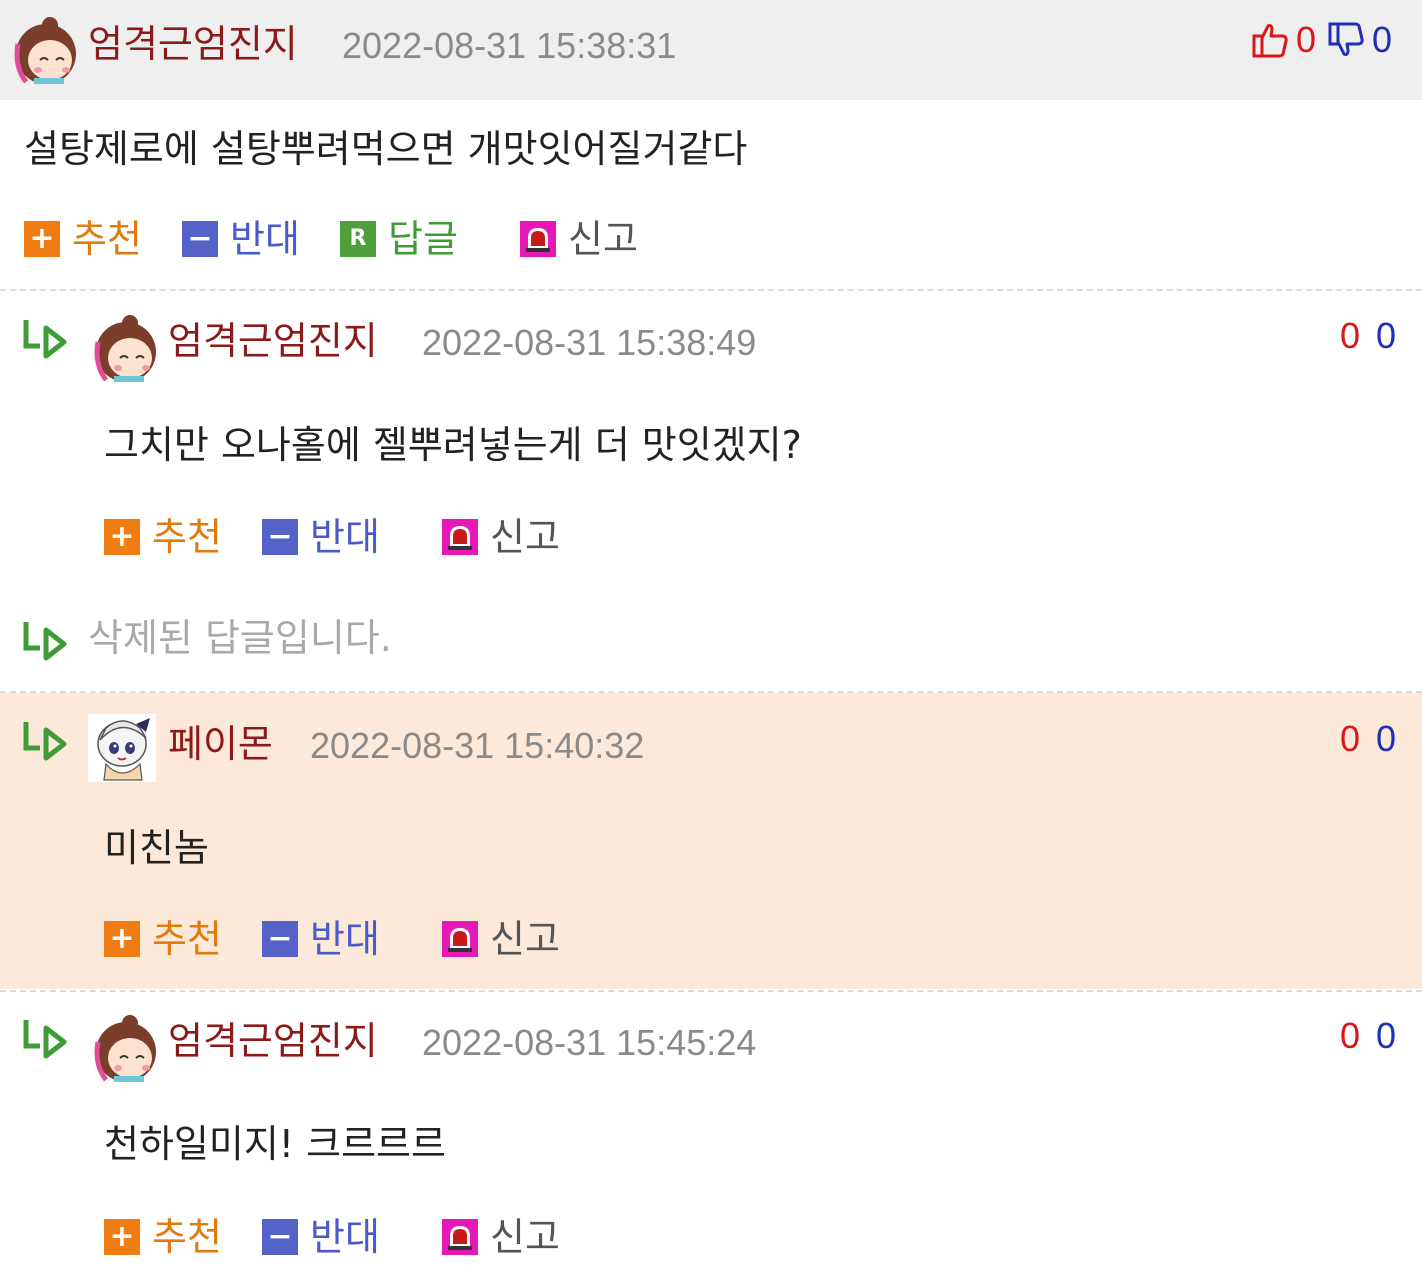  What do you see at coordinates (423, 239) in the screenshot?
I see `reply-label: 답글` at bounding box center [423, 239].